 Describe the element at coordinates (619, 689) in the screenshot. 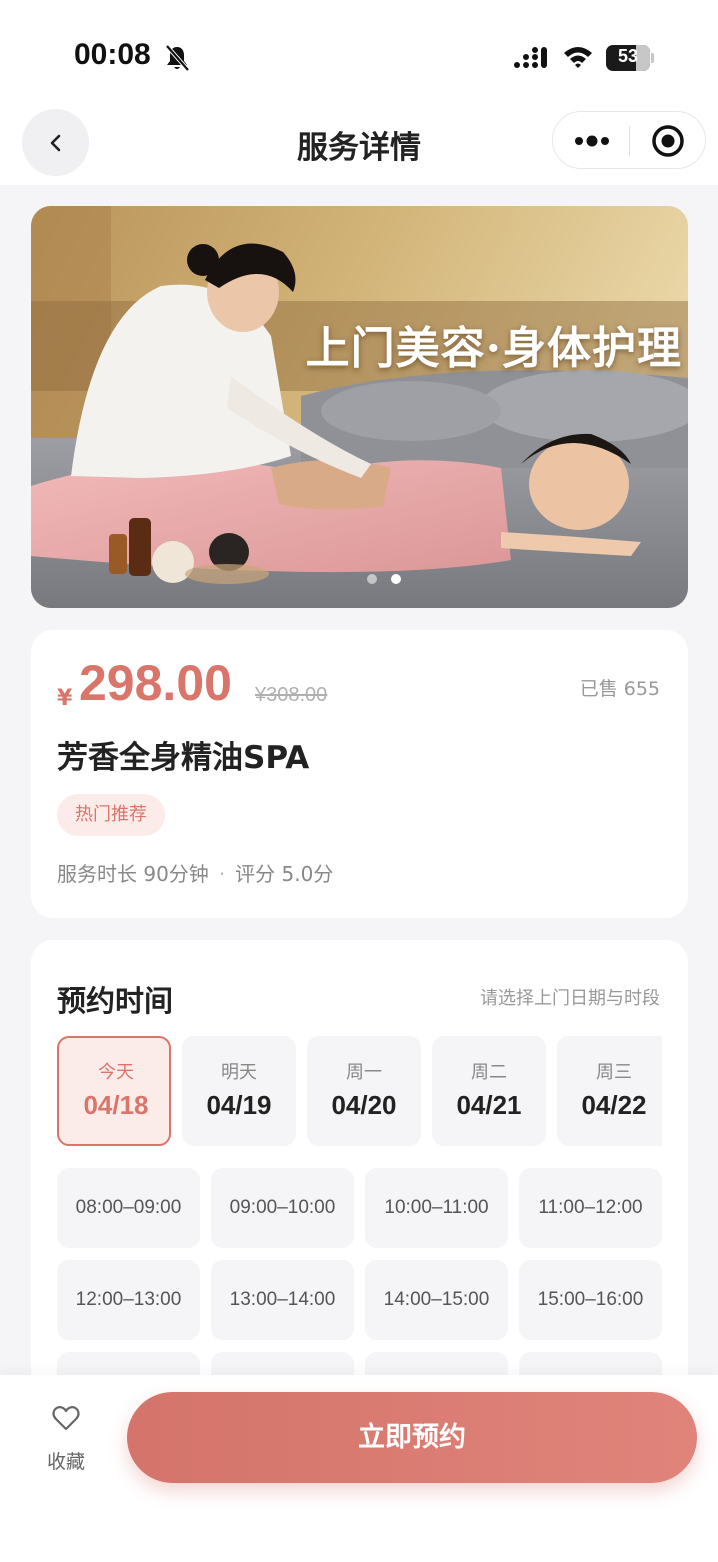

I see `sold-count: 已售 655` at that location.